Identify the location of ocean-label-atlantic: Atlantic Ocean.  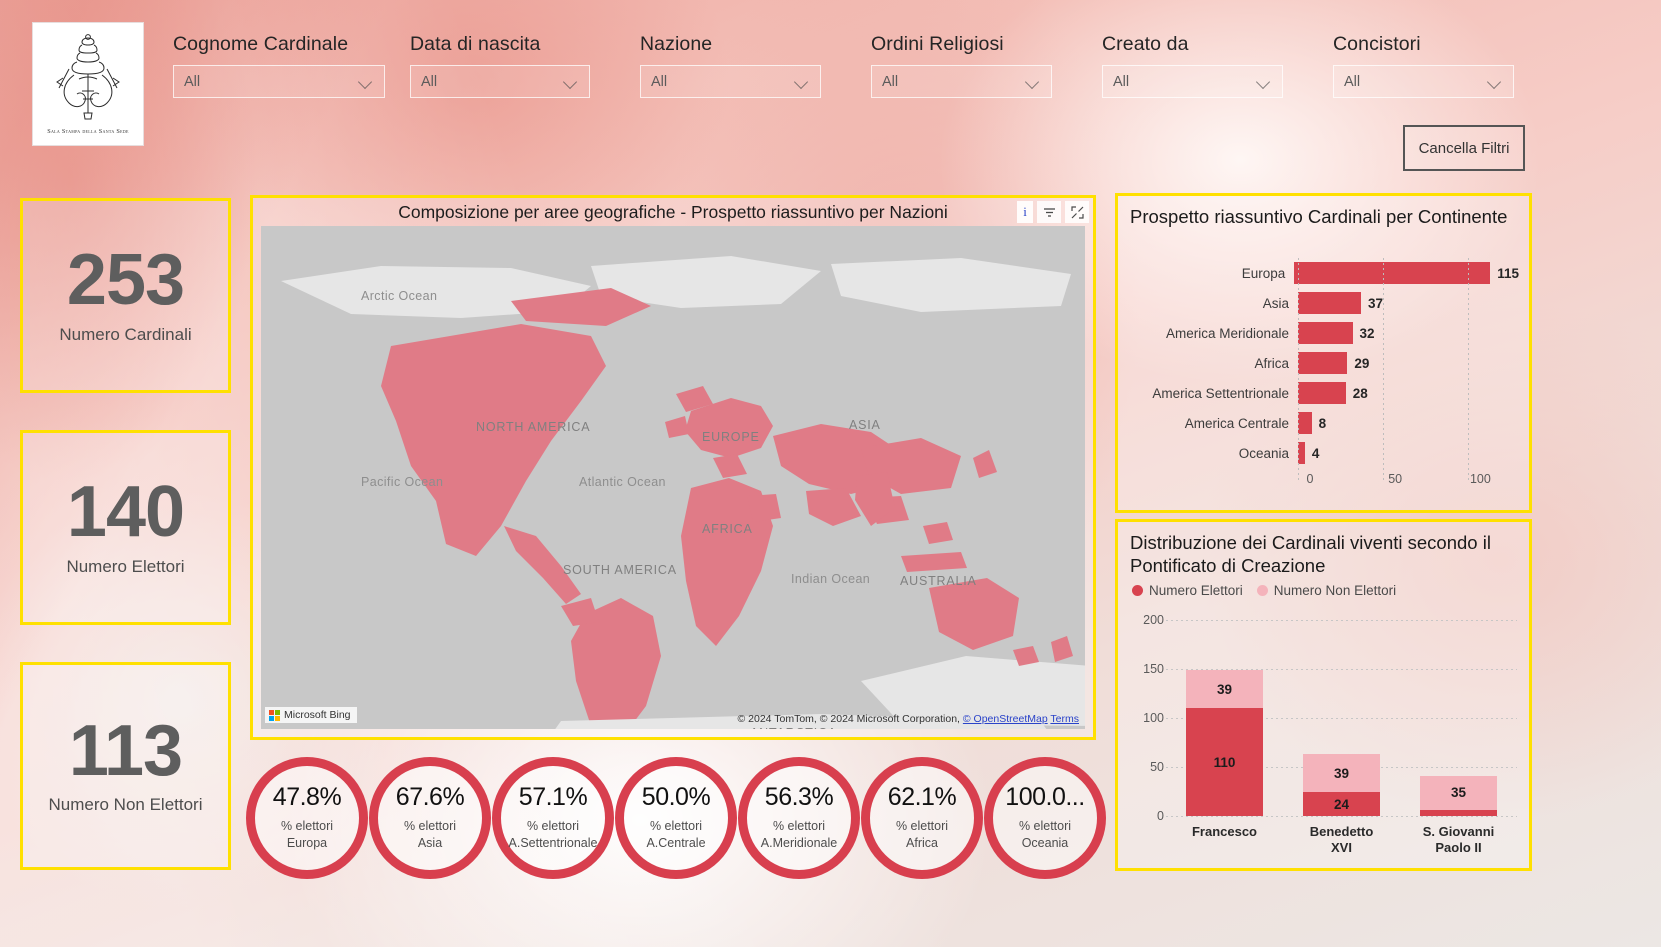
(622, 482).